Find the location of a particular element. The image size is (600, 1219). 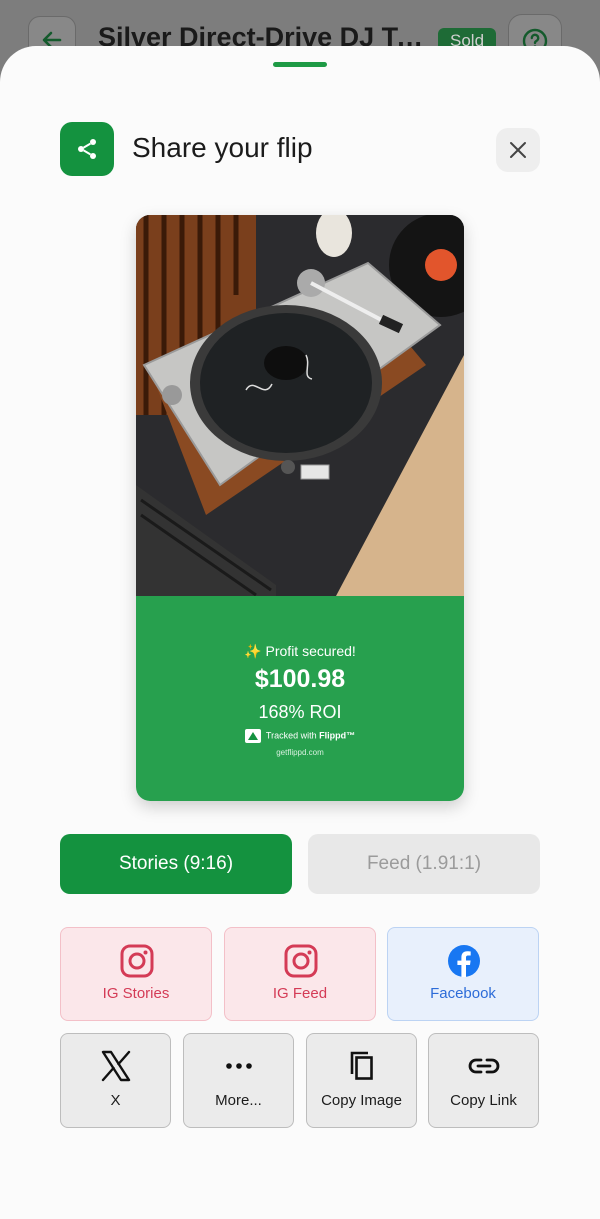

x-share-button: X is located at coordinates (115, 1080).